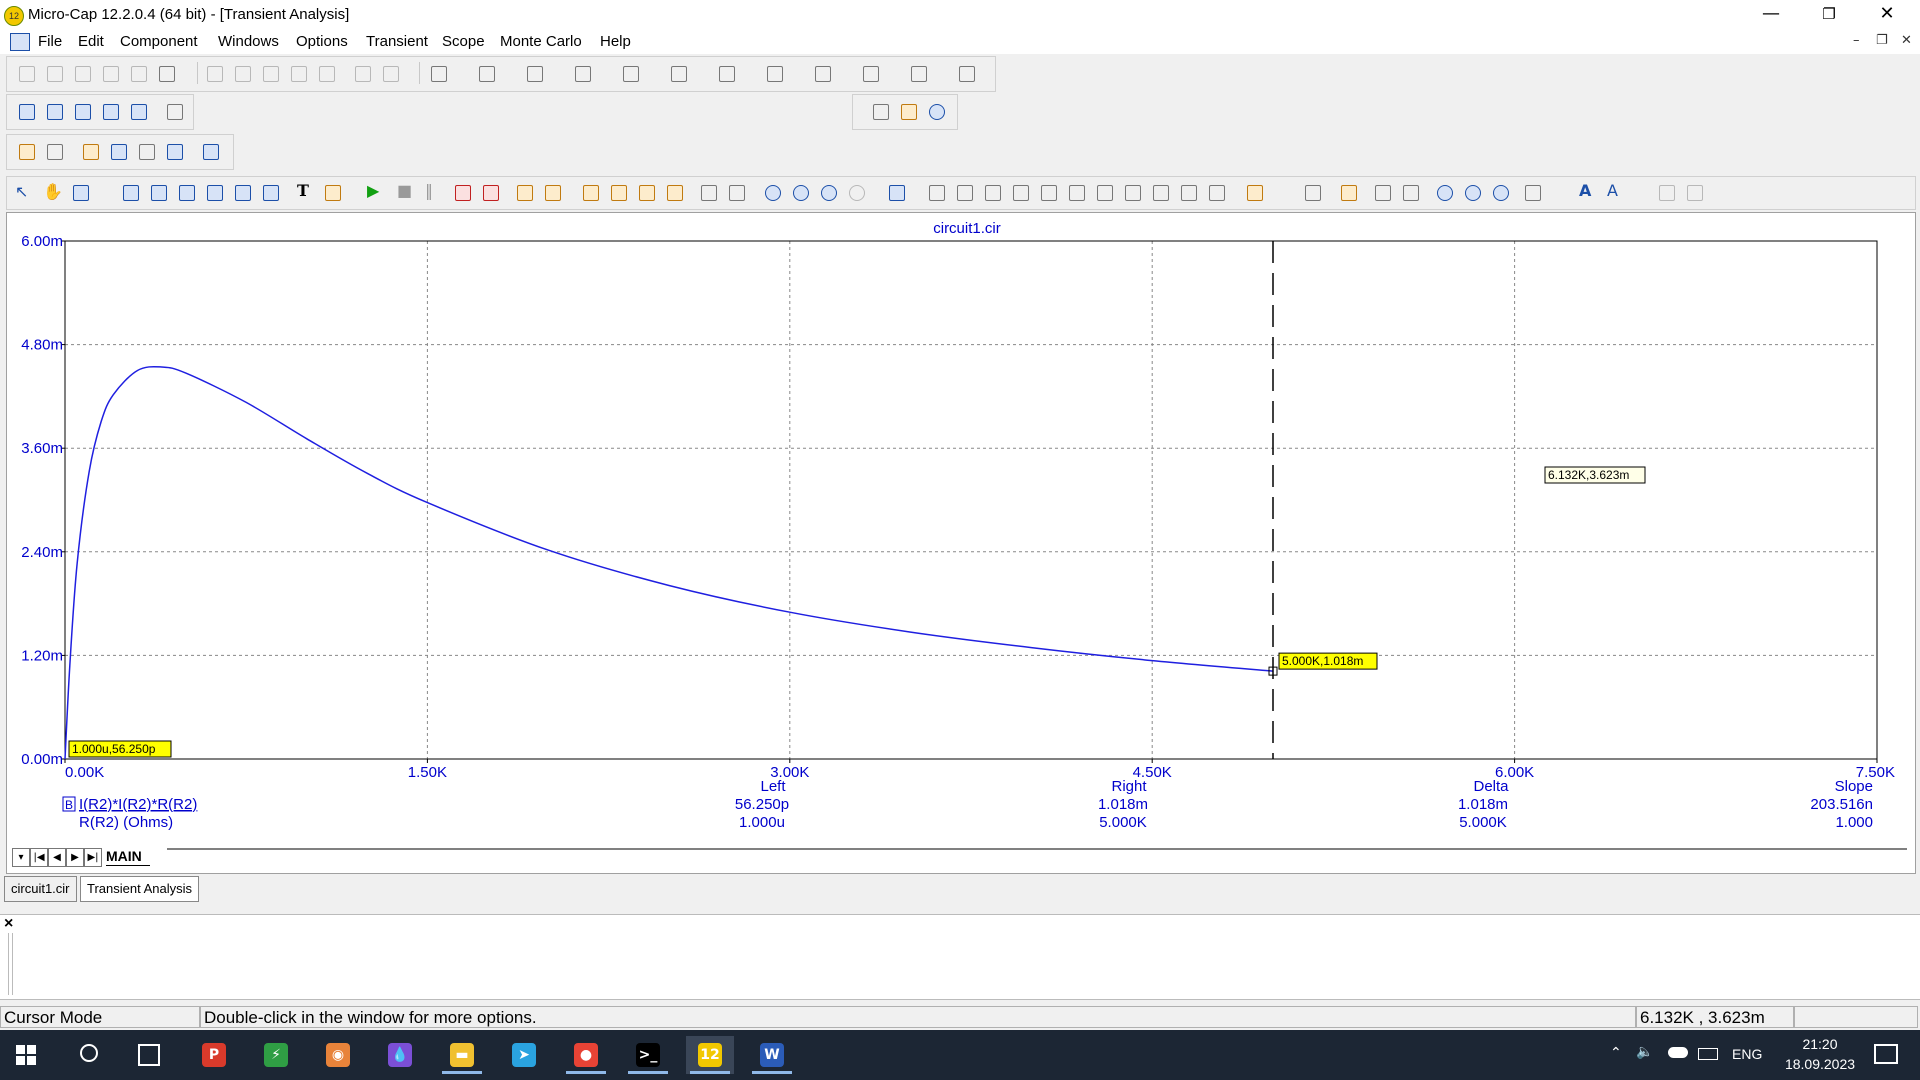 Image resolution: width=1920 pixels, height=1080 pixels. Describe the element at coordinates (710, 1055) in the screenshot. I see `taskbar-app-9: 12` at that location.